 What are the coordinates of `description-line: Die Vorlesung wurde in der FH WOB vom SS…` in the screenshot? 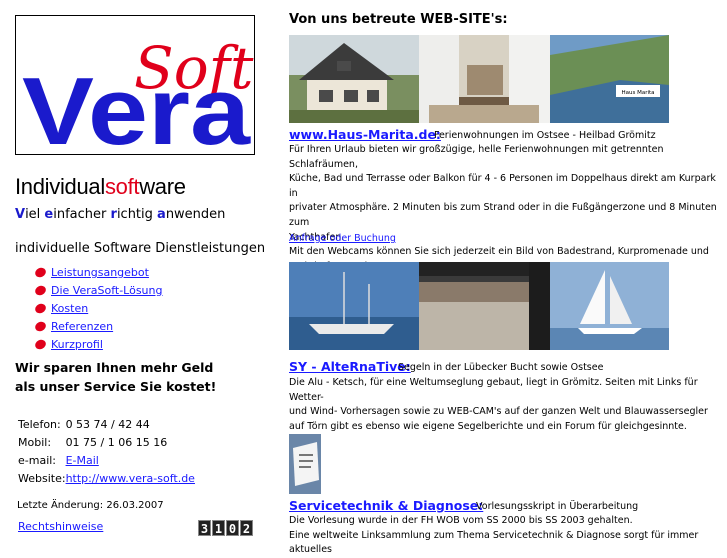 It's located at (461, 520).